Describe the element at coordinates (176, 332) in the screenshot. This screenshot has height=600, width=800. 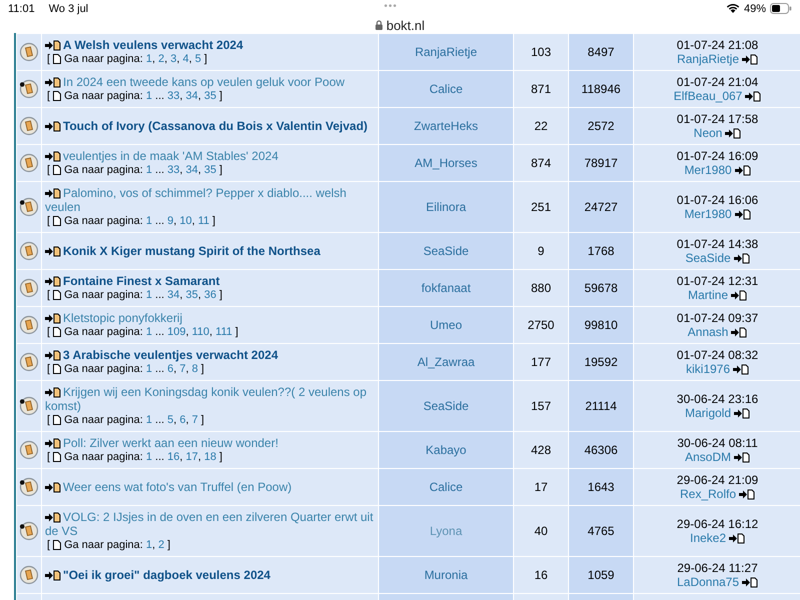
I see `page-link: 109` at that location.